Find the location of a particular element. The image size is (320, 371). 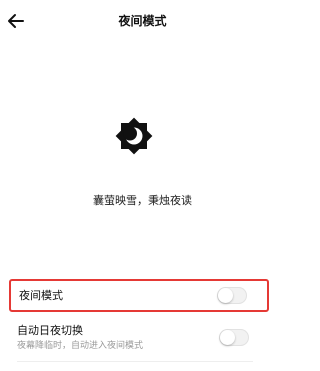

auto-switch-description: 夜幕降临时，自动进入夜间模式 is located at coordinates (80, 346).